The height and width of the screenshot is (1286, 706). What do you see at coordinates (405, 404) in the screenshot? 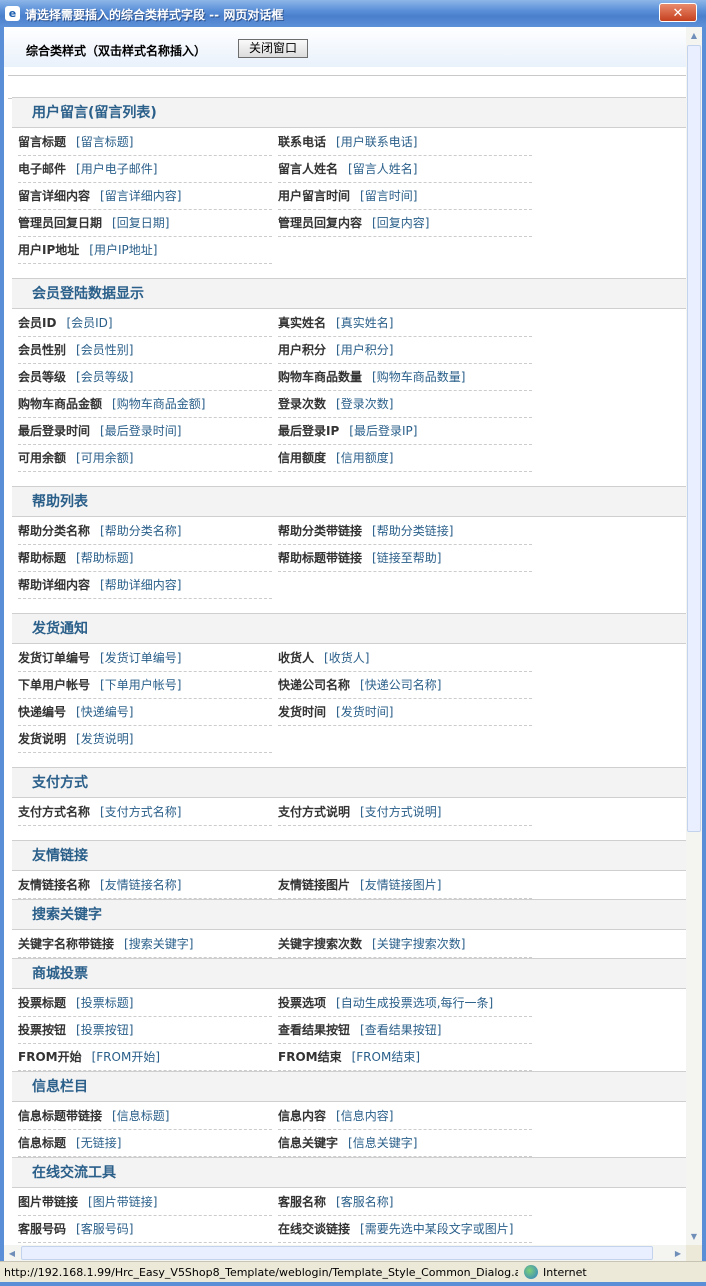
I see `style-field-item: 登录次数 [登录次数]` at bounding box center [405, 404].